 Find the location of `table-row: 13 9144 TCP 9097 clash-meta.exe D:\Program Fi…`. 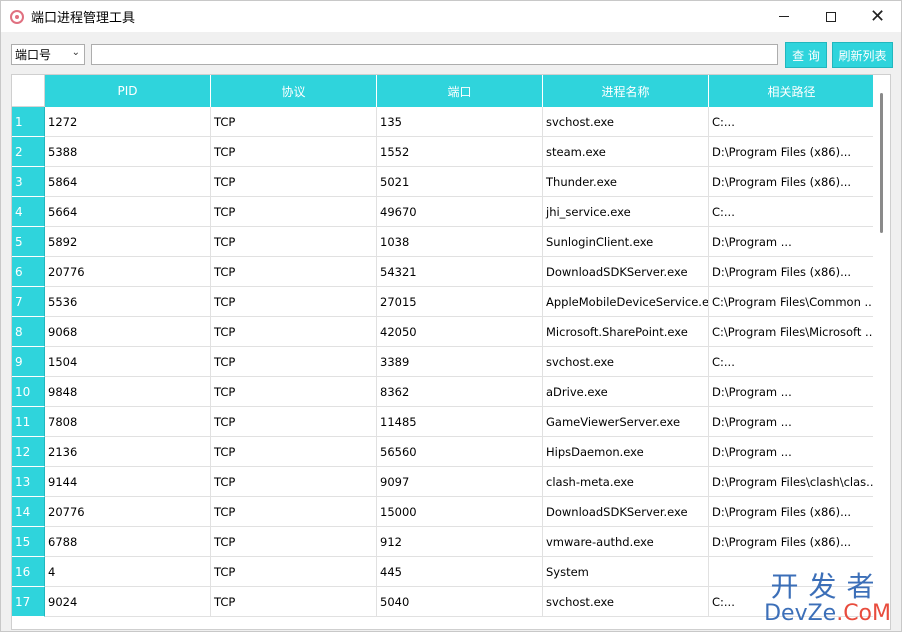

table-row: 13 9144 TCP 9097 clash-meta.exe D:\Program Fi… is located at coordinates (443, 482).